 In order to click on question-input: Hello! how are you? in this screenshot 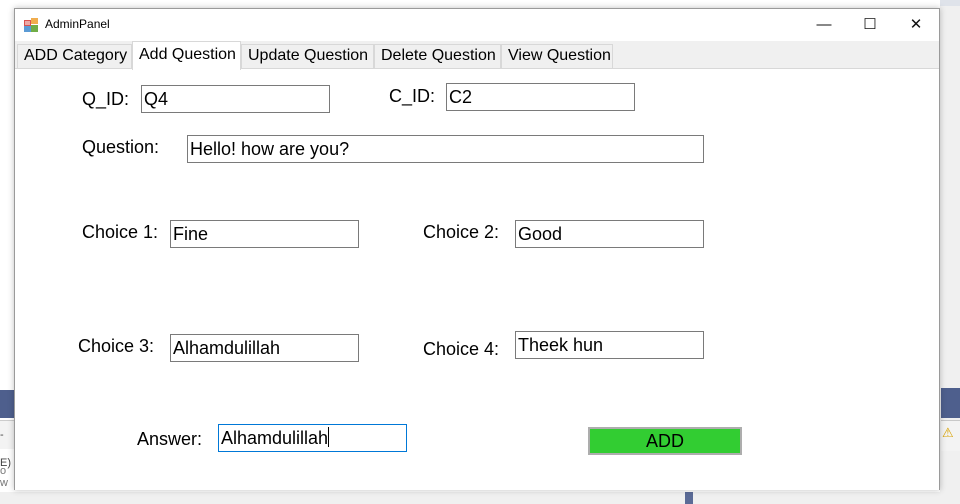, I will do `click(445, 149)`.